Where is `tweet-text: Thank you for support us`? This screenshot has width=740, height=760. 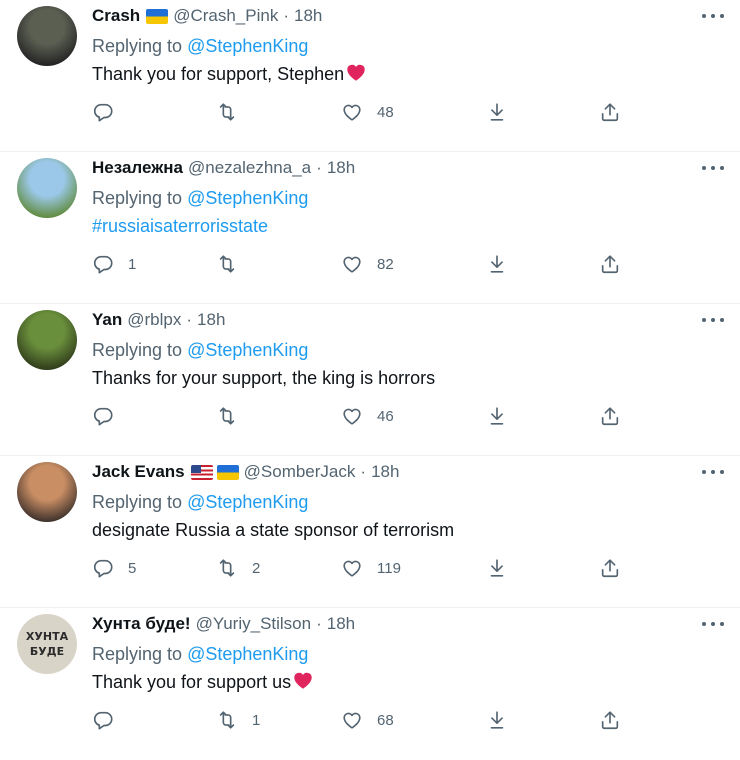
tweet-text: Thank you for support us is located at coordinates (192, 682).